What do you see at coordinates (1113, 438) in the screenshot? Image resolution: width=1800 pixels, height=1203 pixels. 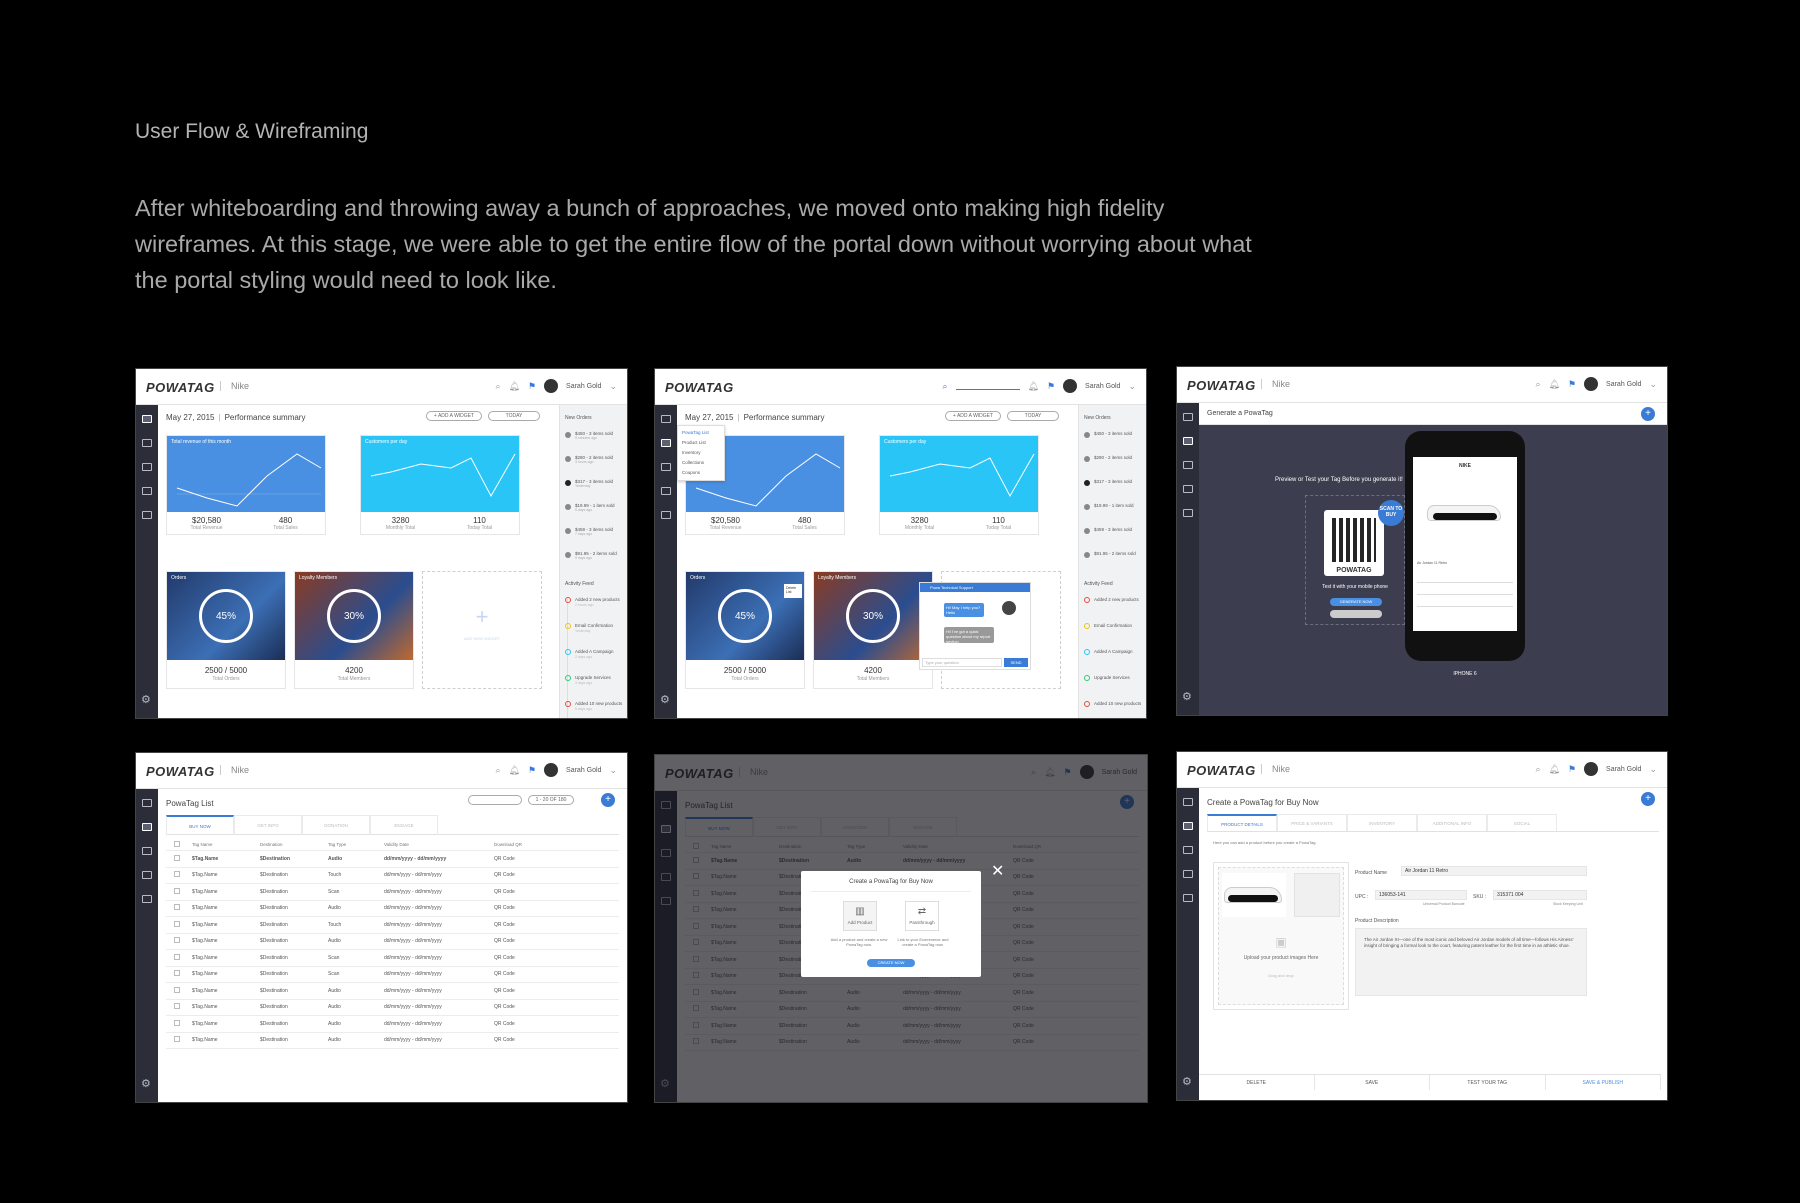 I see `order-row: $450 - 3 items sold` at bounding box center [1113, 438].